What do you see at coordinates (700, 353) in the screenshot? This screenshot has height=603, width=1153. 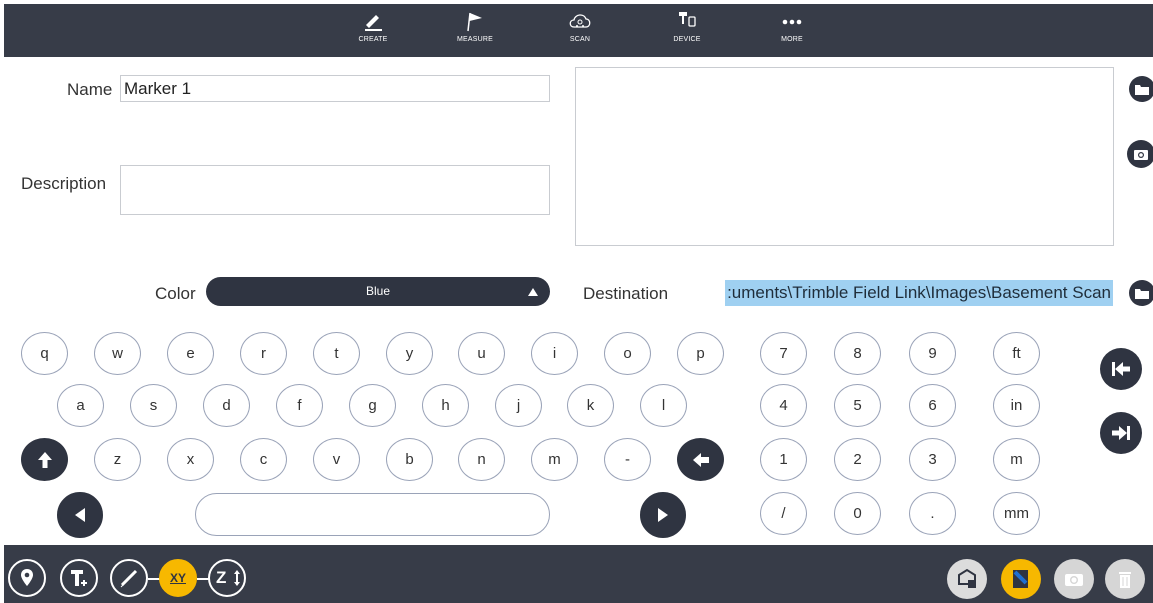 I see `key-p: p` at bounding box center [700, 353].